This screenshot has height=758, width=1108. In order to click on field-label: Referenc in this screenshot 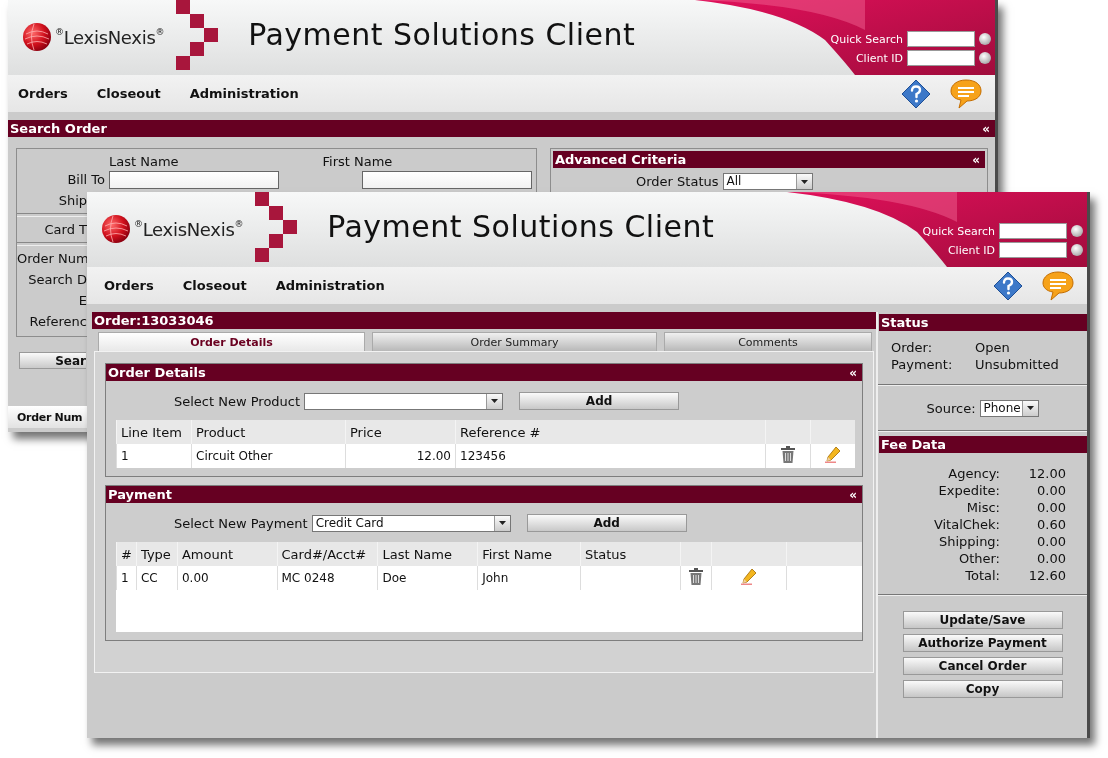, I will do `click(57, 321)`.